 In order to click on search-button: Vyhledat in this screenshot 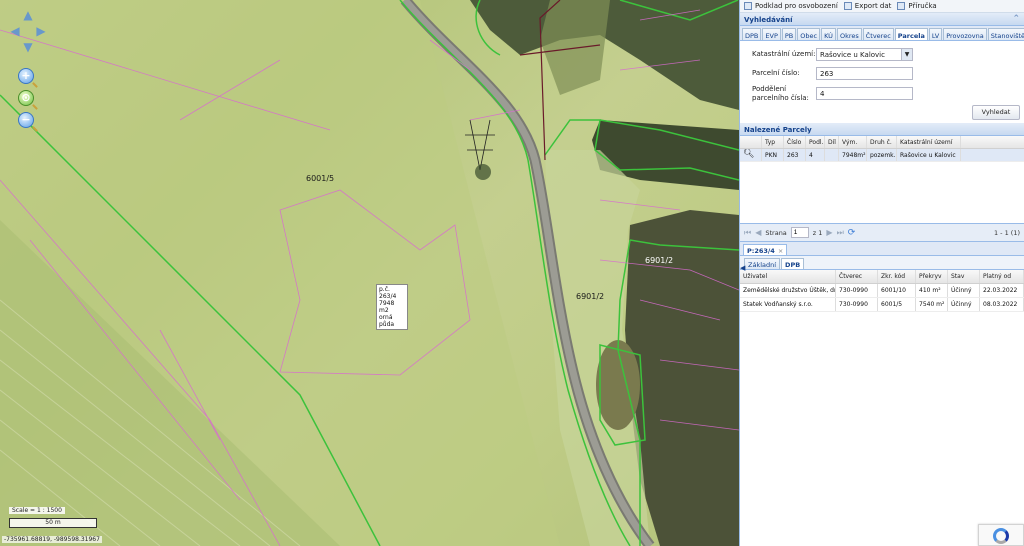, I will do `click(996, 112)`.